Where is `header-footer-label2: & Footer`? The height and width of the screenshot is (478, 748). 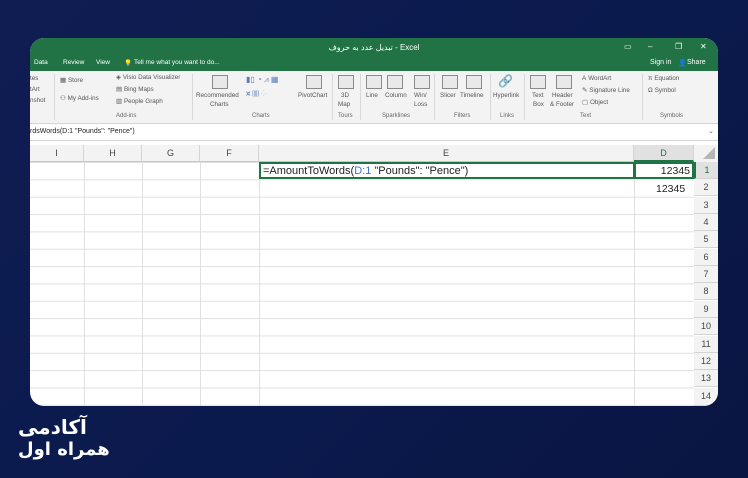 header-footer-label2: & Footer is located at coordinates (562, 104).